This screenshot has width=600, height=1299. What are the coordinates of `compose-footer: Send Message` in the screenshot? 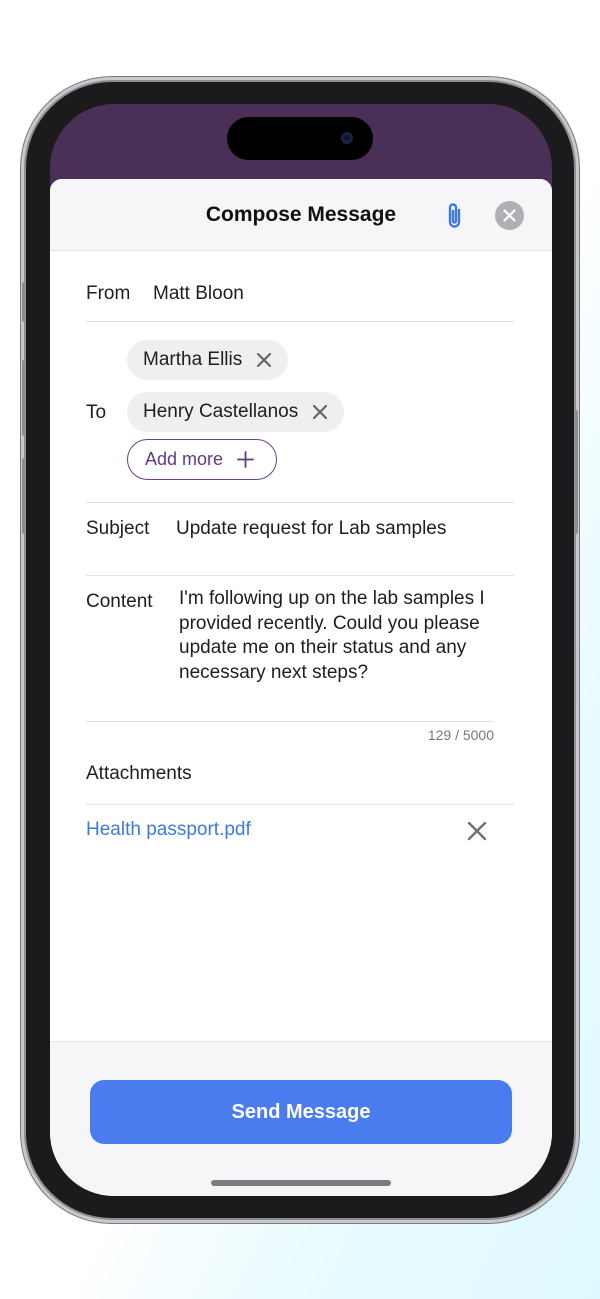 It's located at (301, 1118).